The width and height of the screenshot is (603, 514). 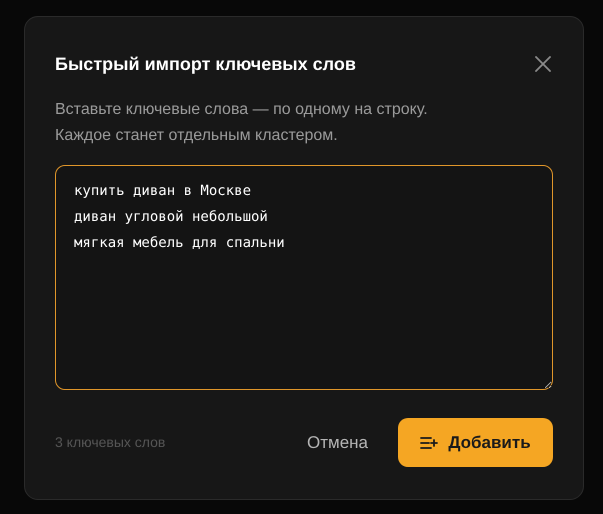 I want to click on cancel-button: Отмена, so click(x=337, y=442).